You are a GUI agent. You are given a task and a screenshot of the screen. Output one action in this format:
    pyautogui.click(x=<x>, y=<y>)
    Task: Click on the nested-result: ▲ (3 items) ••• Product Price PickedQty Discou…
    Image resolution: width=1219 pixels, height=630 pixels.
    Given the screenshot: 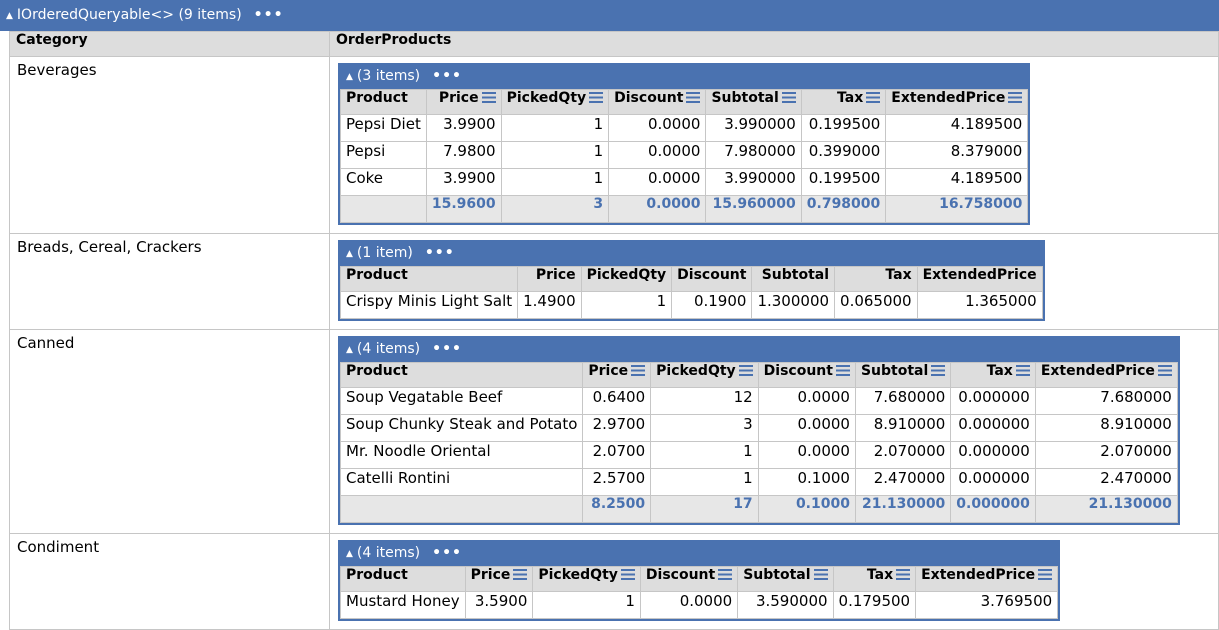 What is the action you would take?
    pyautogui.click(x=684, y=144)
    